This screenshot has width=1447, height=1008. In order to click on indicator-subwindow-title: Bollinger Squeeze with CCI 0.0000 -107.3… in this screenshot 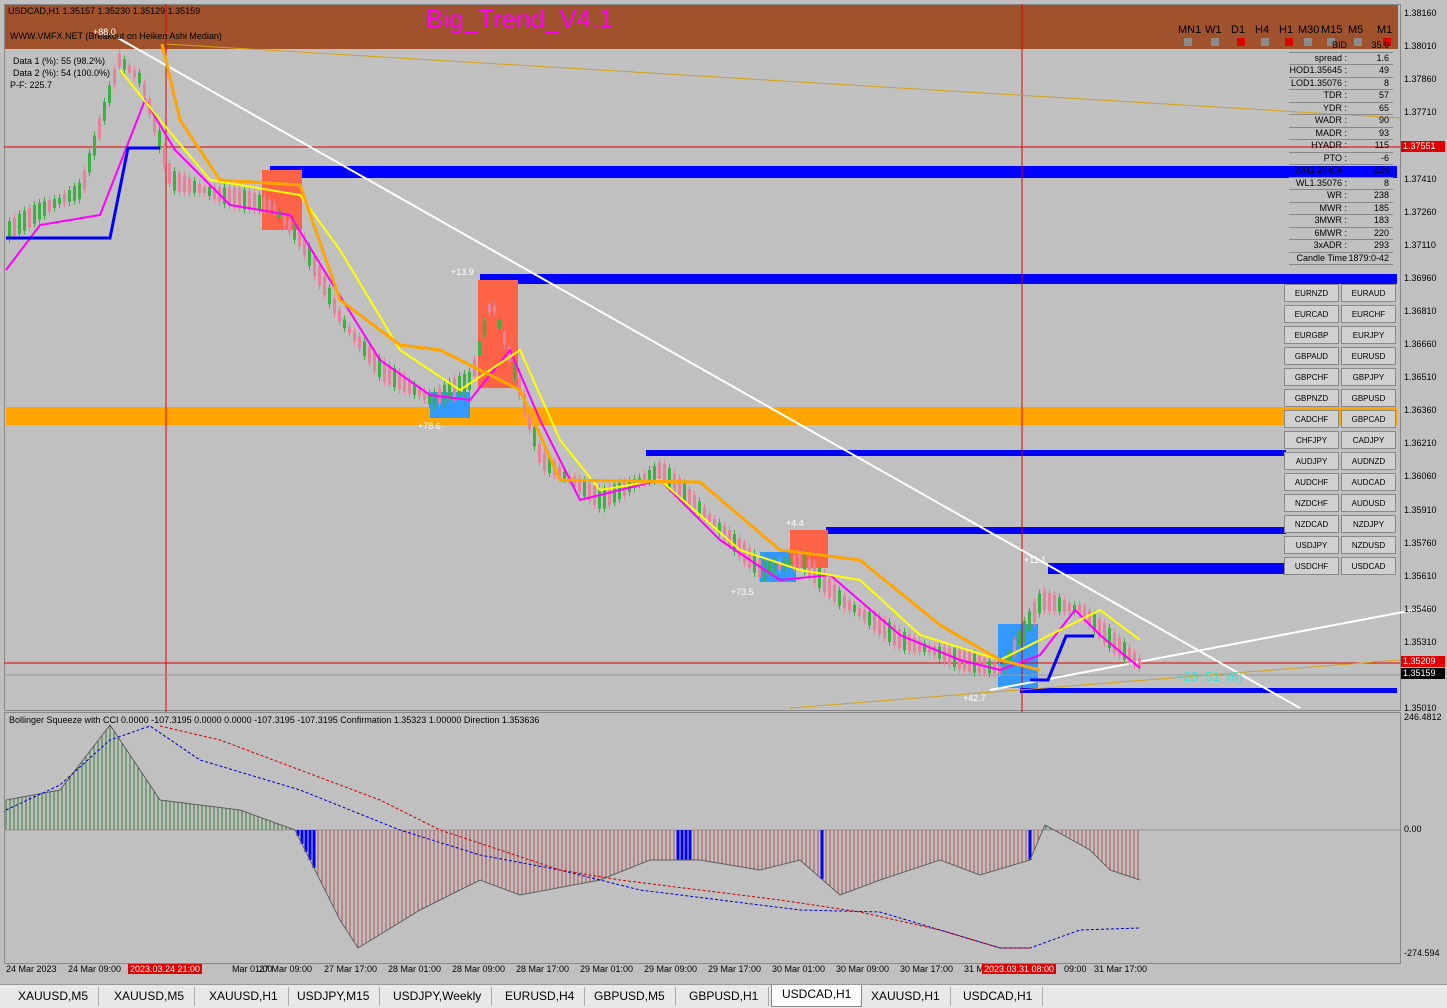, I will do `click(274, 720)`.